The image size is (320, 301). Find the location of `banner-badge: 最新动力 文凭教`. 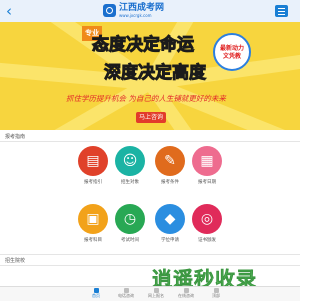

banner-badge: 最新动力 文凭教 is located at coordinates (232, 52).